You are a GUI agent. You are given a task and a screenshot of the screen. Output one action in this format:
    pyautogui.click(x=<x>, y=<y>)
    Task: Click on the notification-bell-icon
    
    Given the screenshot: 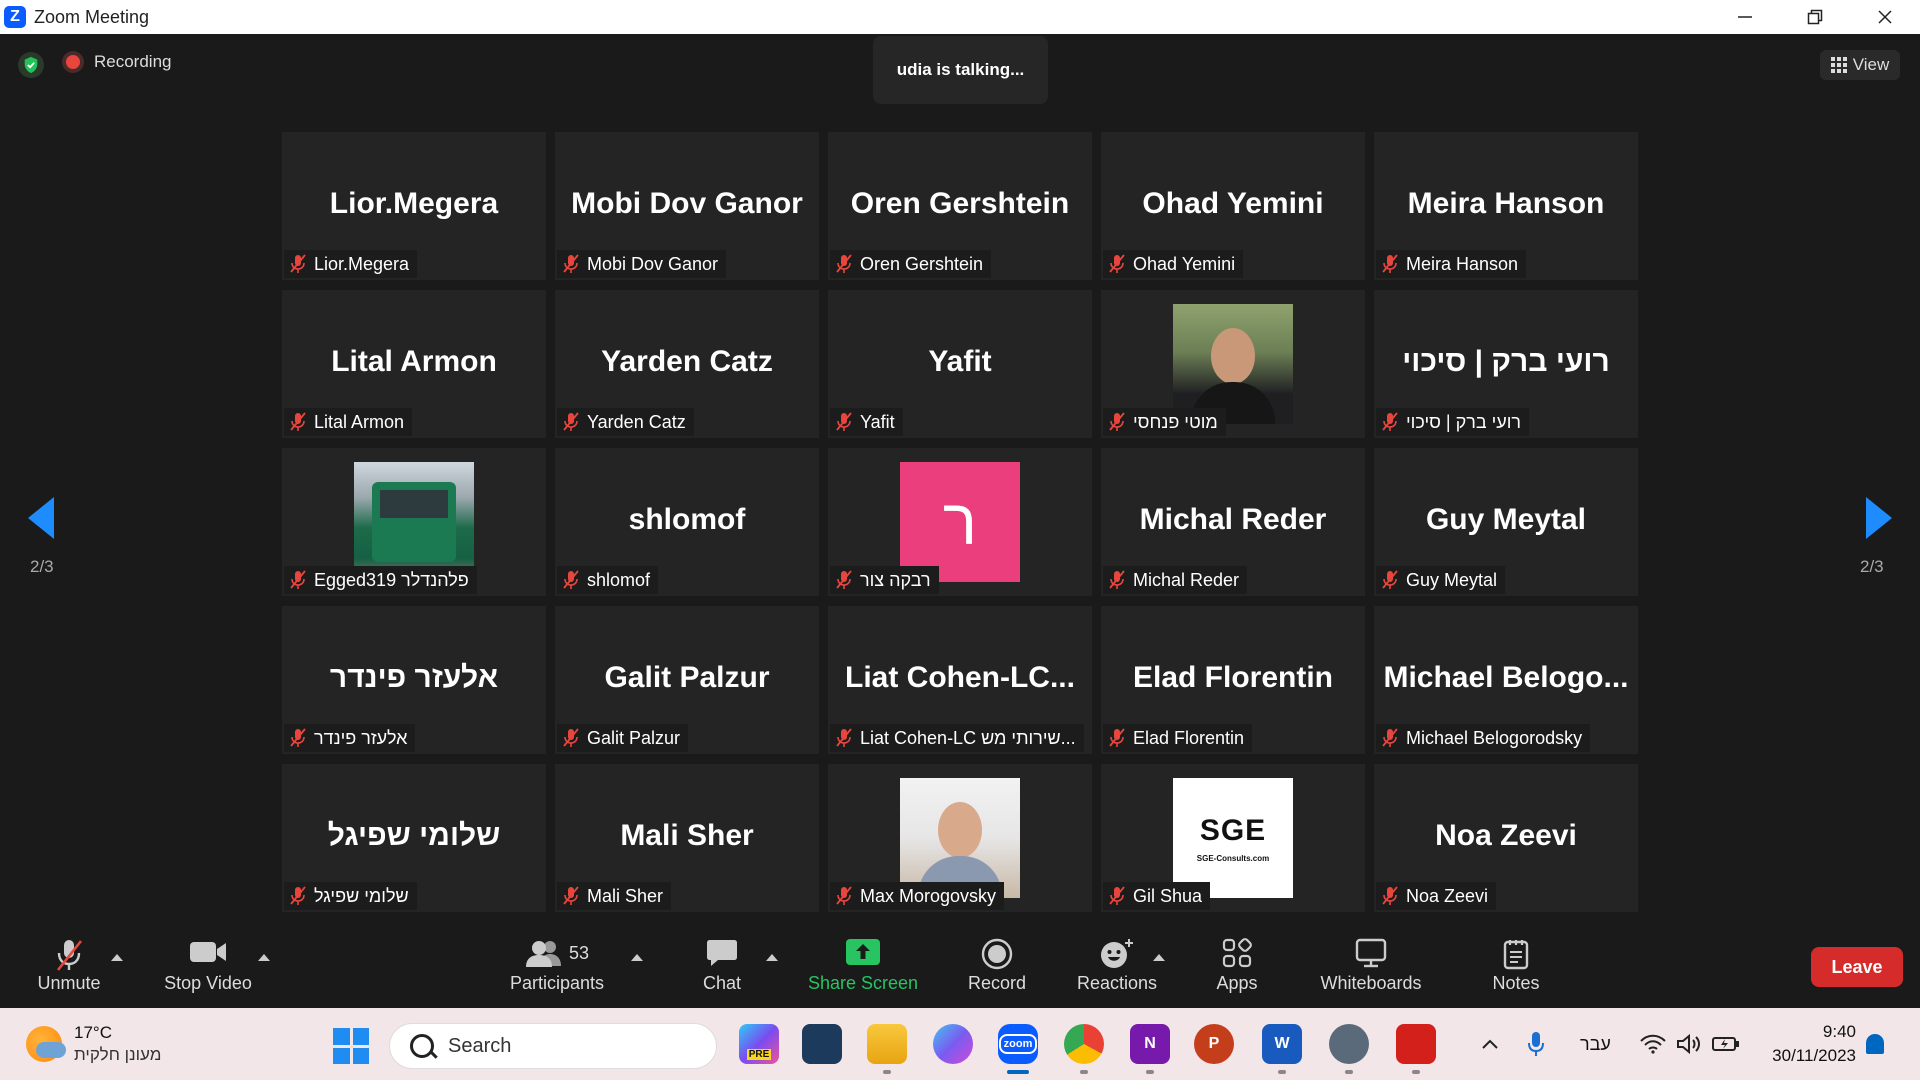 What is the action you would take?
    pyautogui.click(x=1875, y=1044)
    